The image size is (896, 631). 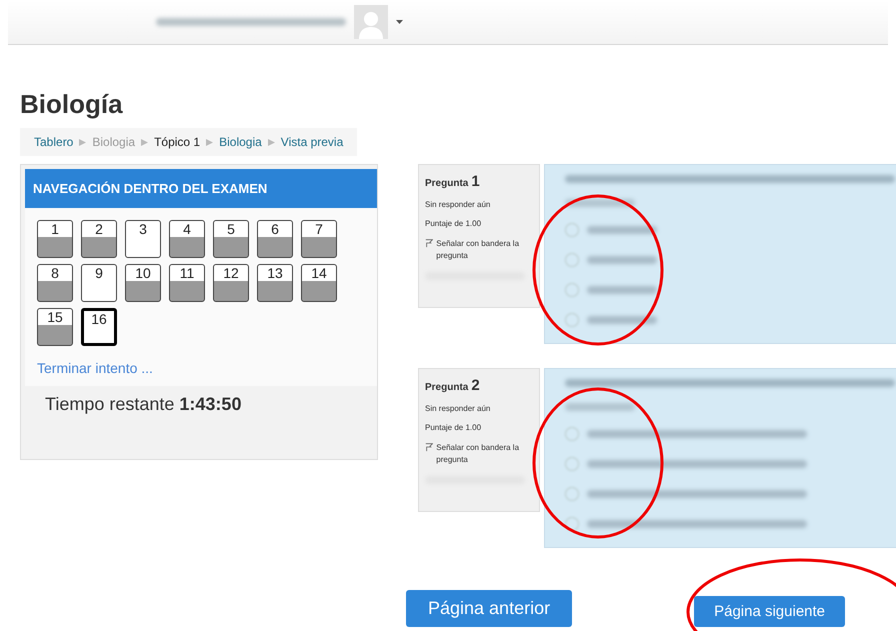 I want to click on time-remaining: Tiempo restante 1:43:50, so click(x=143, y=404).